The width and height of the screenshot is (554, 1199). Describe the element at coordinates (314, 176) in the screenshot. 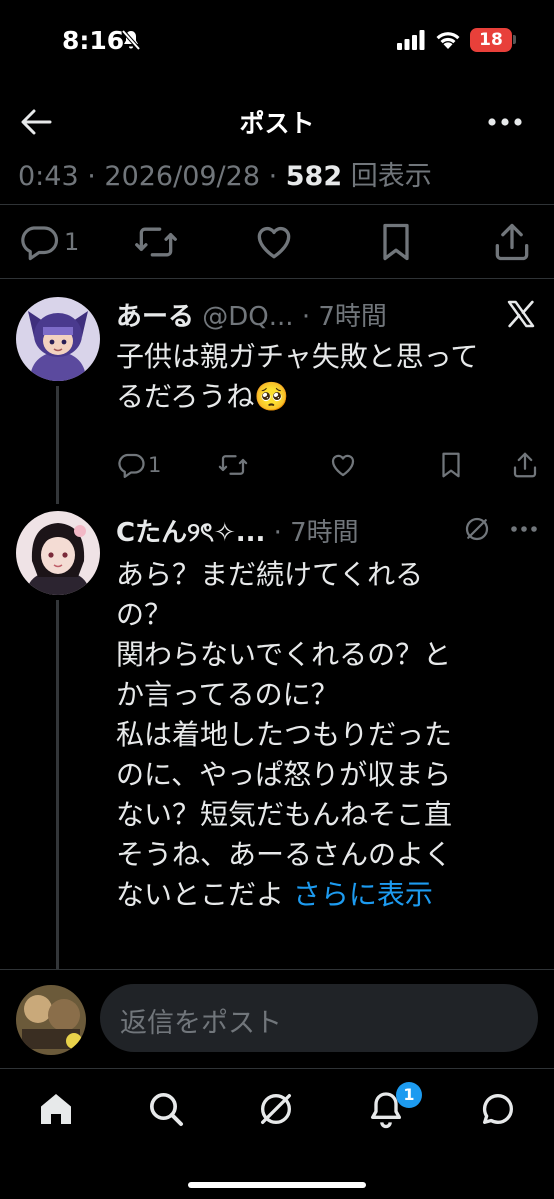

I see `view-count: 582` at that location.